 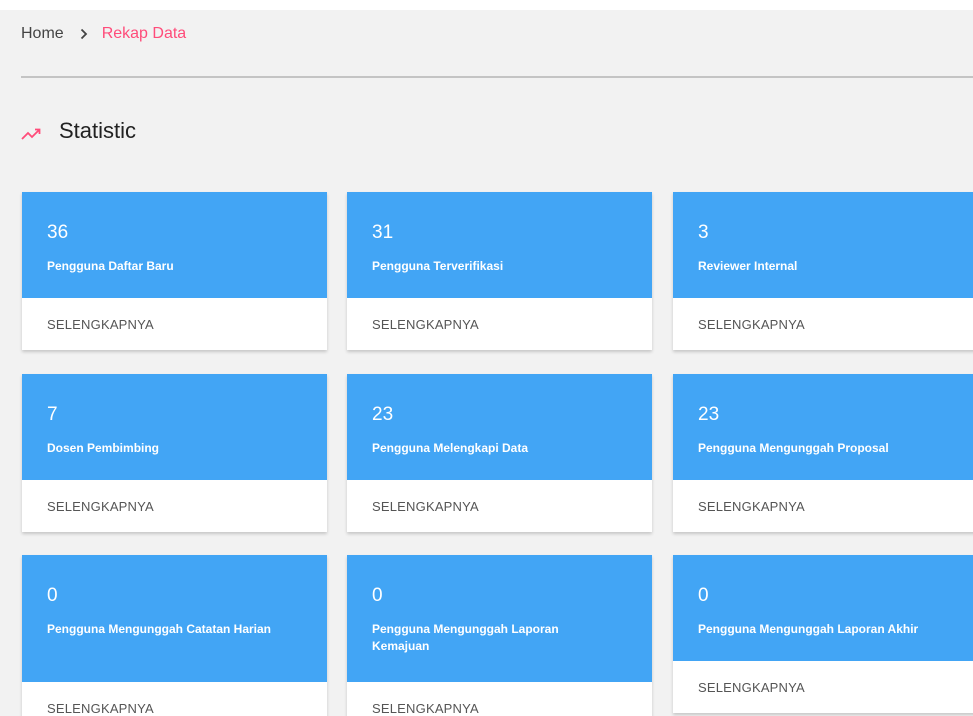 I want to click on trending-up-icon, so click(x=32, y=134).